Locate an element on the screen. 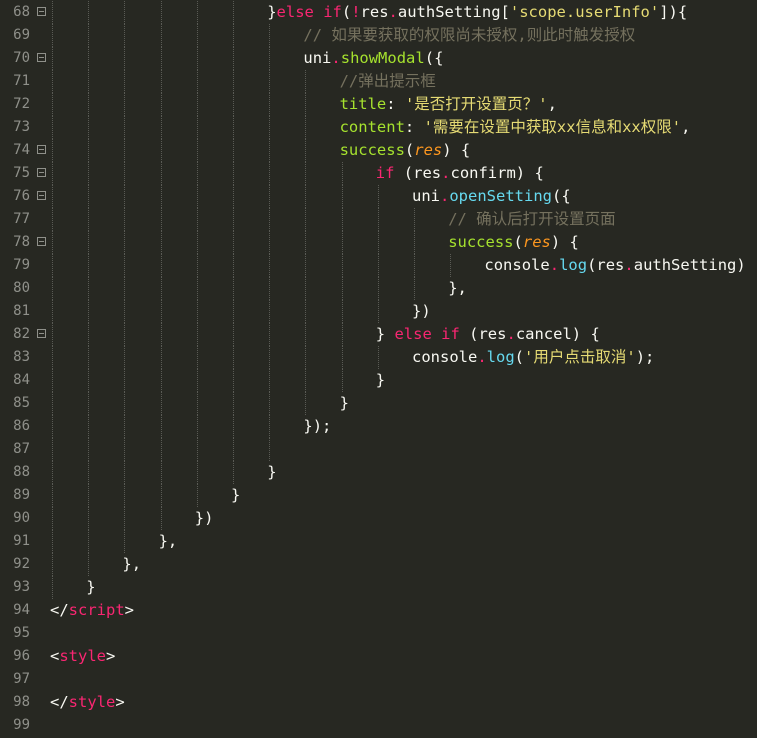  code-token: }) is located at coordinates (421, 311).